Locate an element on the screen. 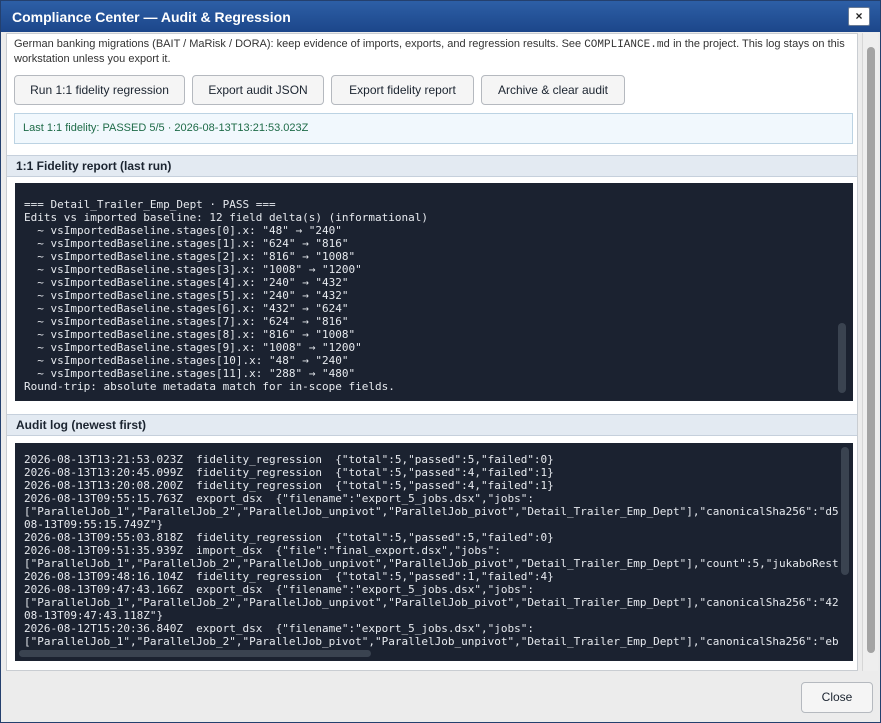  dialog-scrollbar-thumb is located at coordinates (871, 350).